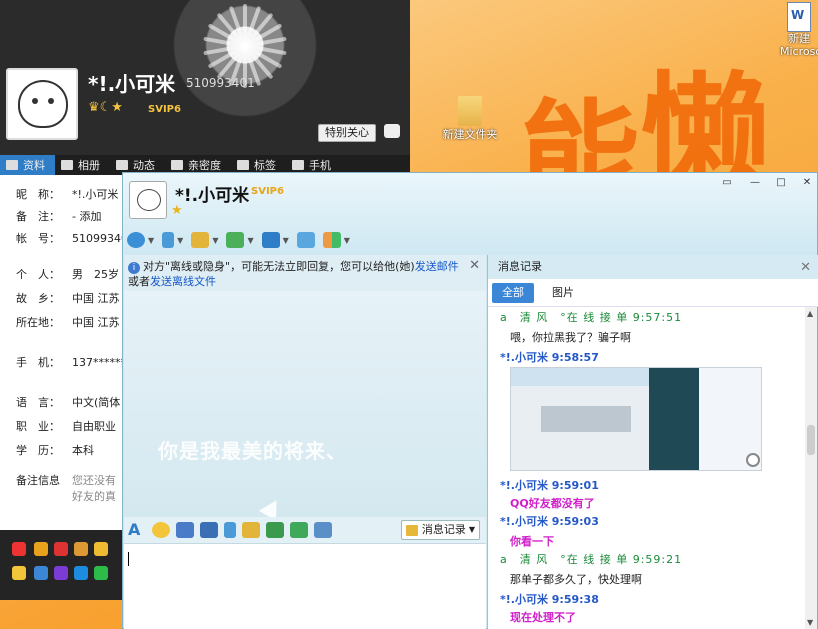 The height and width of the screenshot is (629, 818). Describe the element at coordinates (323, 530) in the screenshot. I see `screenshot-icon` at that location.